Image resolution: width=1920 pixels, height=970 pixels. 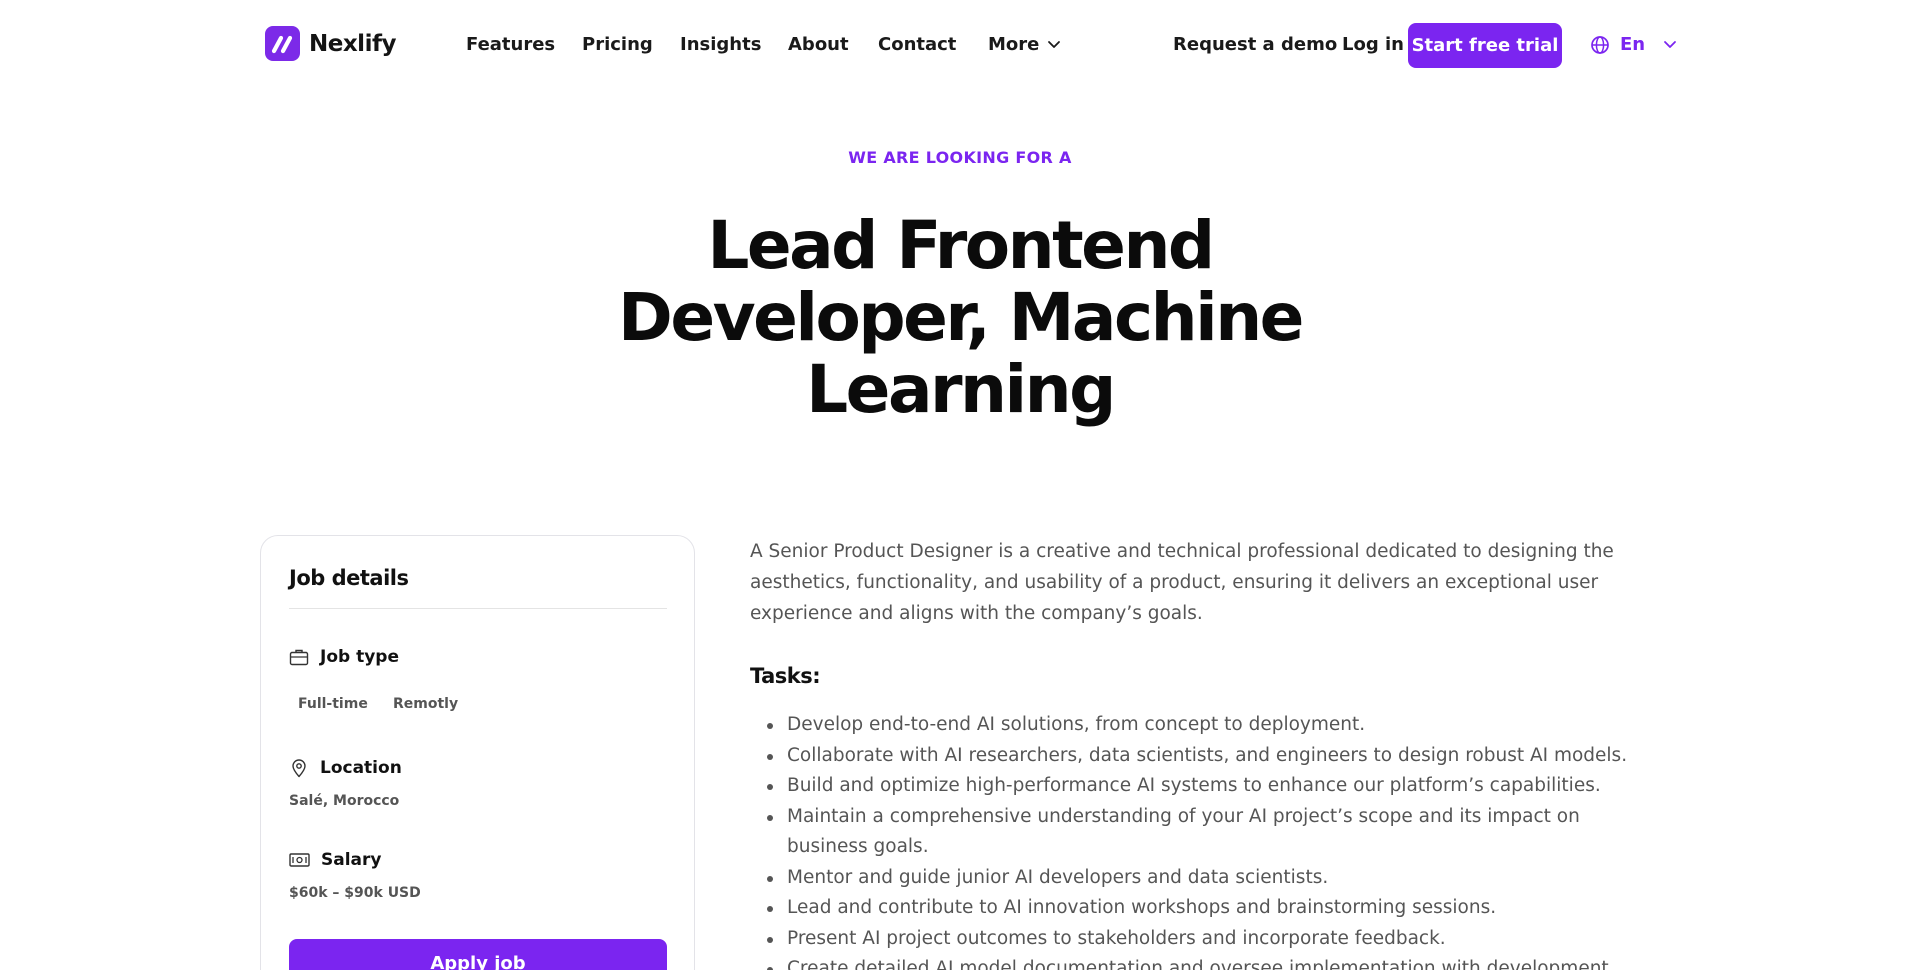 What do you see at coordinates (1255, 44) in the screenshot?
I see `request-demo-link: Request a demo` at bounding box center [1255, 44].